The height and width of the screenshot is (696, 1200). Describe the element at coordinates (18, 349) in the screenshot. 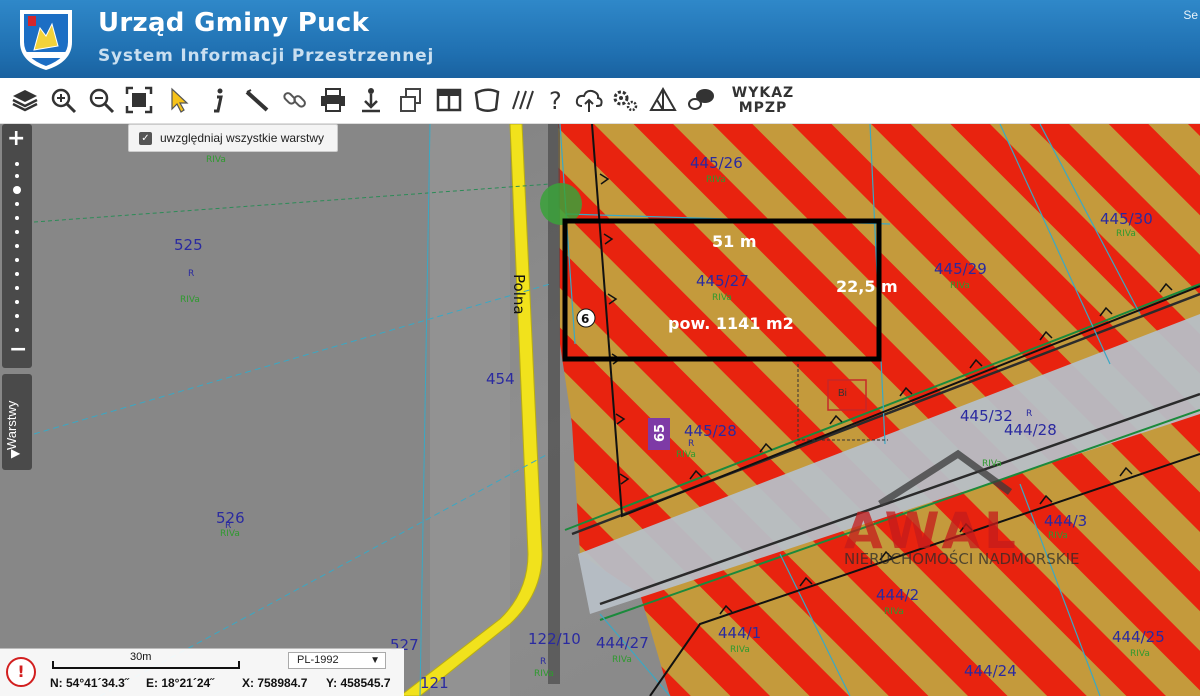

I see `zoom-out-button: −` at that location.